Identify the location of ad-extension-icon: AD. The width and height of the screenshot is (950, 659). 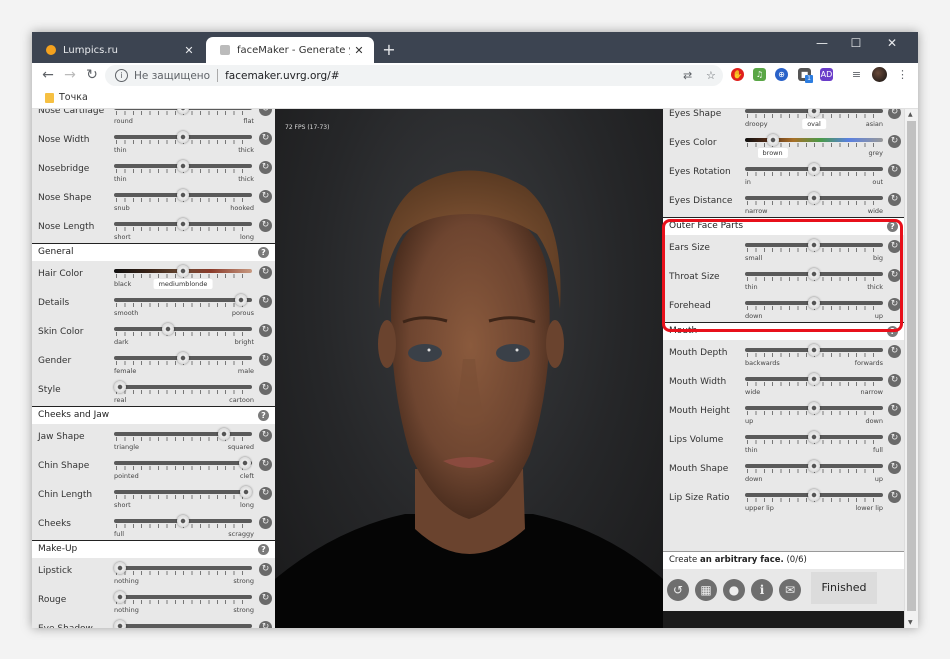
(826, 74).